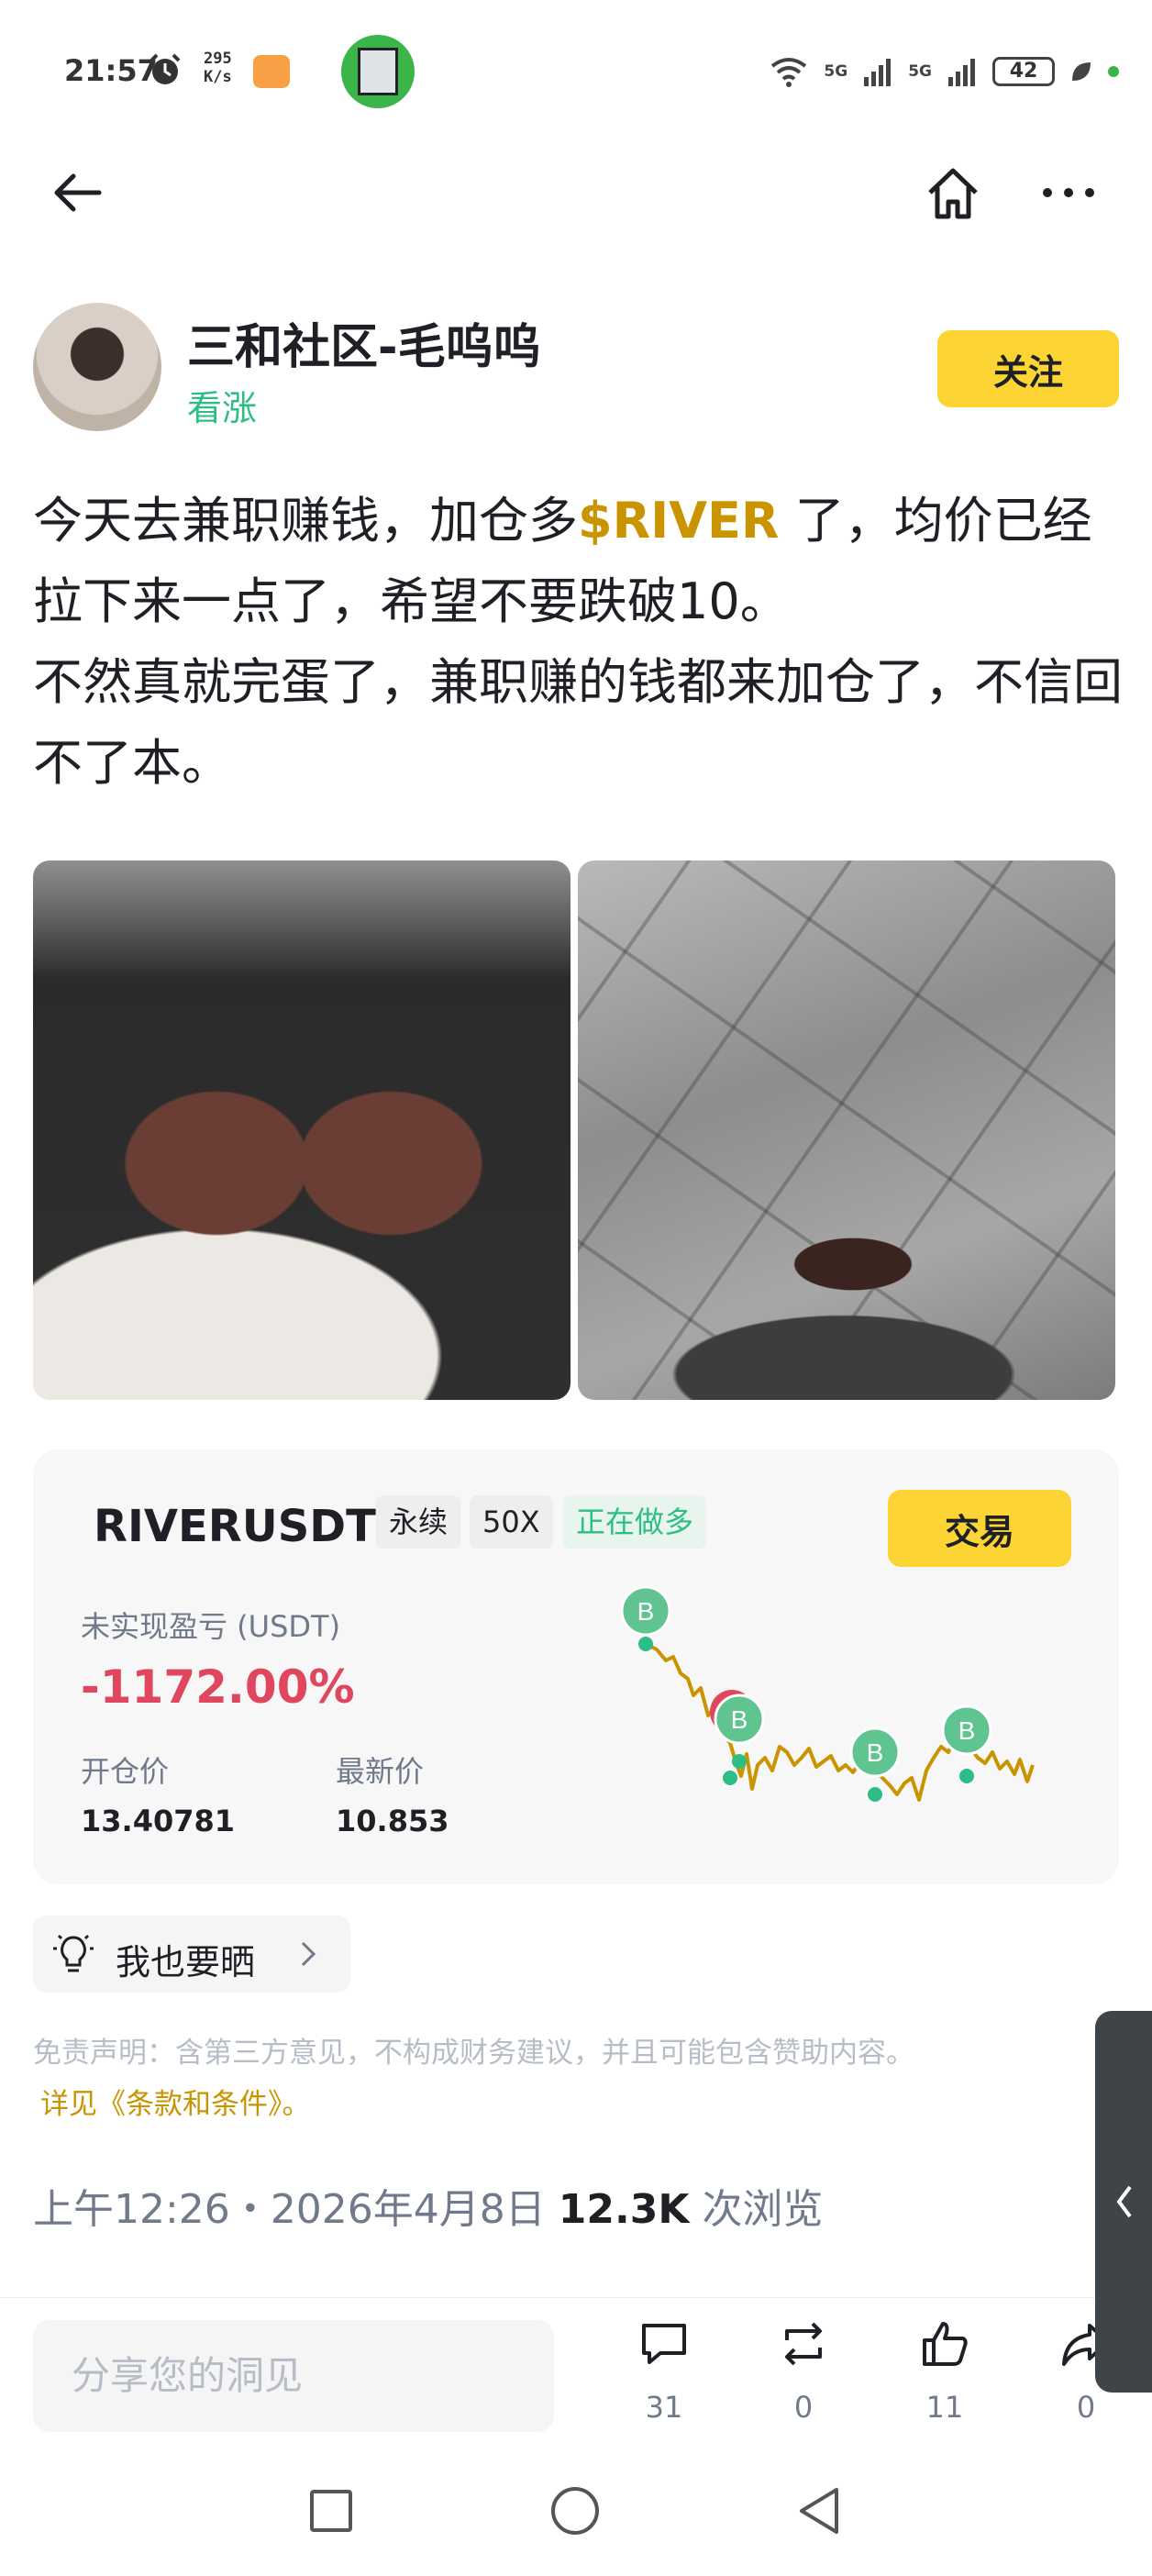  I want to click on views-label: 次浏览, so click(763, 2209).